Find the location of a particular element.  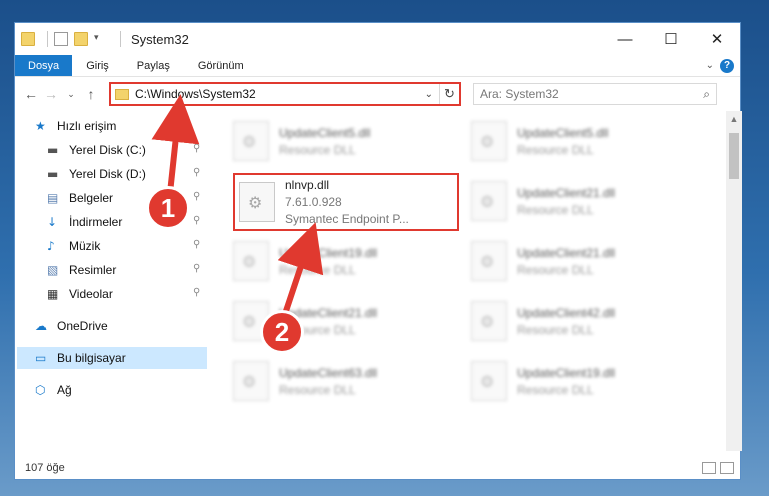

documents-icon: ▤ is located at coordinates (53, 198).